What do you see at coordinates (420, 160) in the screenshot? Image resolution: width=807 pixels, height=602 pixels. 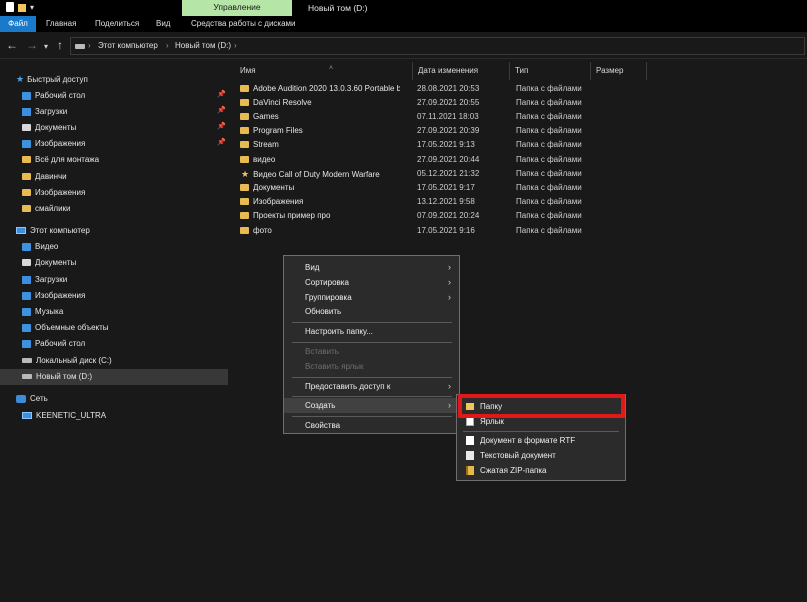 I see `table-row: видео 27.09.2021 20:44 Папка с файлами` at bounding box center [420, 160].